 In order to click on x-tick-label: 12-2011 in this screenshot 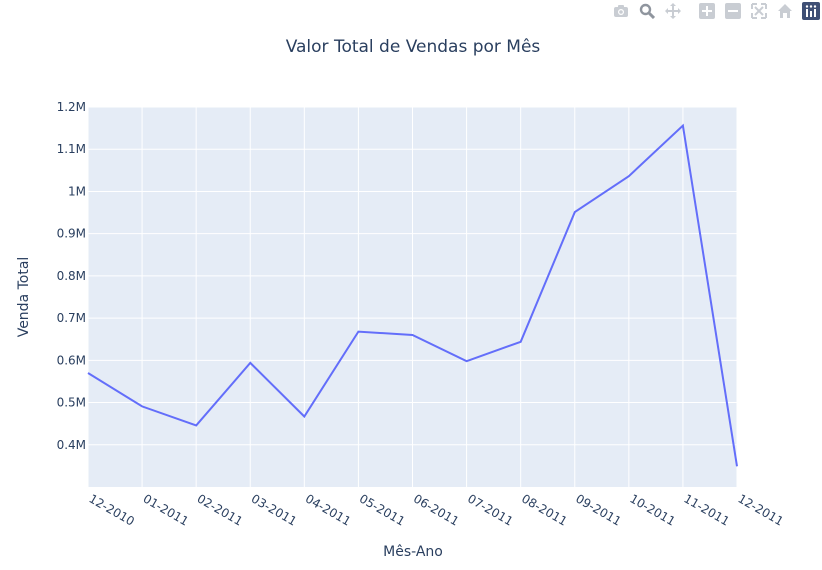, I will do `click(761, 509)`.